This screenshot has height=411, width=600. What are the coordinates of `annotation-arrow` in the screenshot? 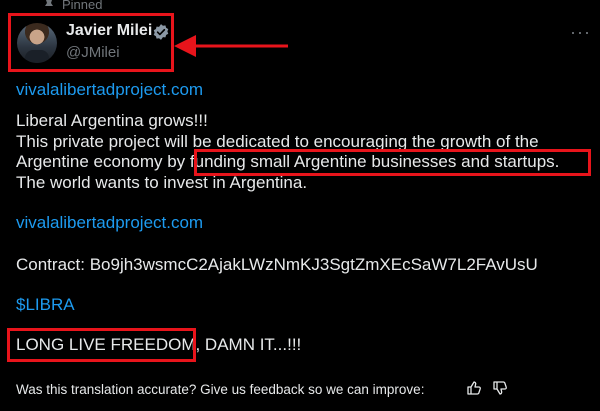 It's located at (231, 46).